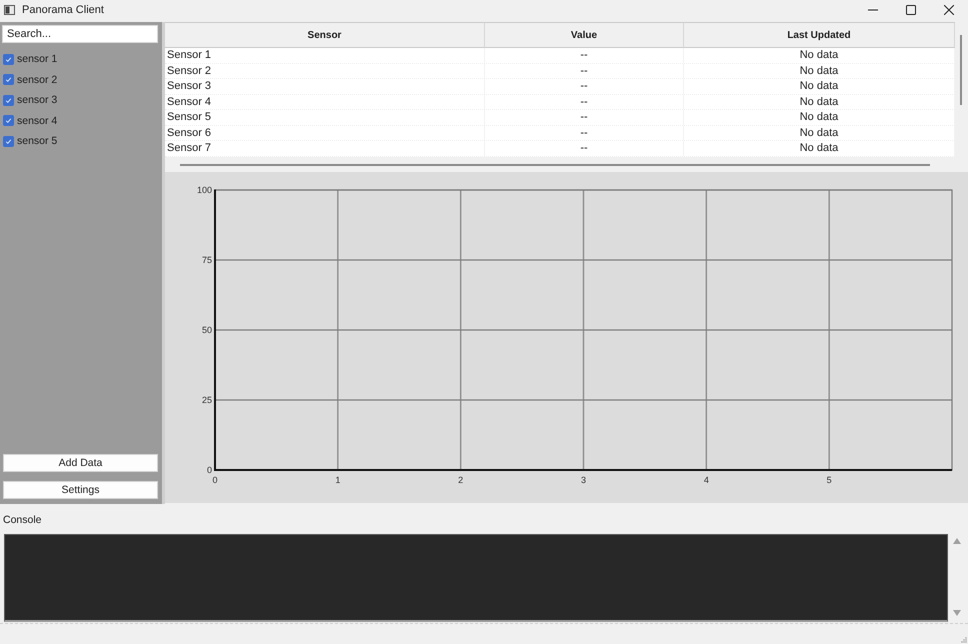 The width and height of the screenshot is (968, 644). Describe the element at coordinates (22, 520) in the screenshot. I see `console-label: Console` at that location.